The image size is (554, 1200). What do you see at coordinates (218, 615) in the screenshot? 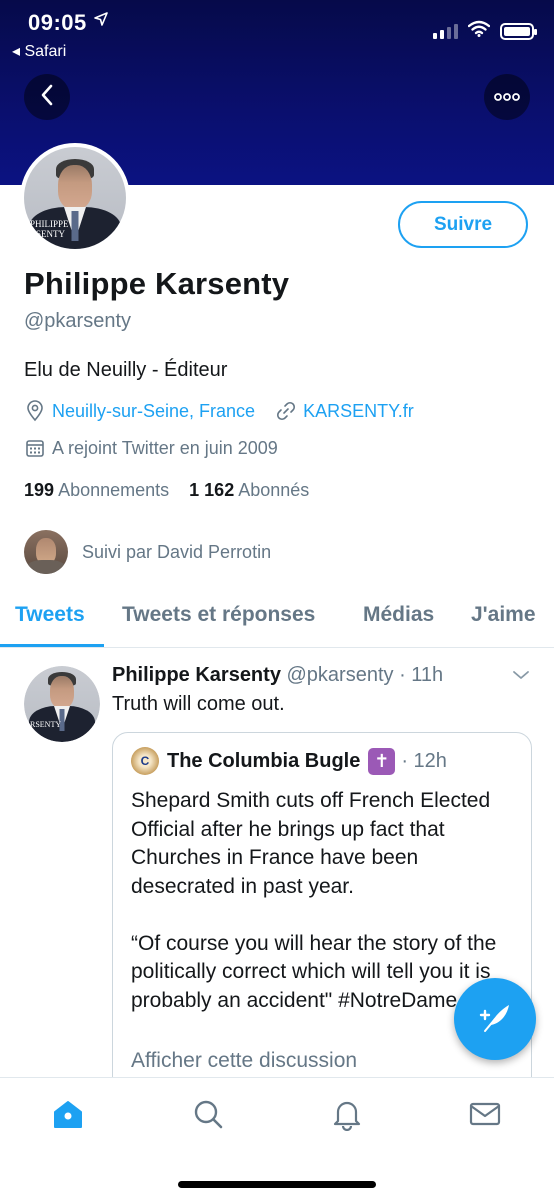
I see `tab-tweets-and-replies: Tweets et réponses` at bounding box center [218, 615].